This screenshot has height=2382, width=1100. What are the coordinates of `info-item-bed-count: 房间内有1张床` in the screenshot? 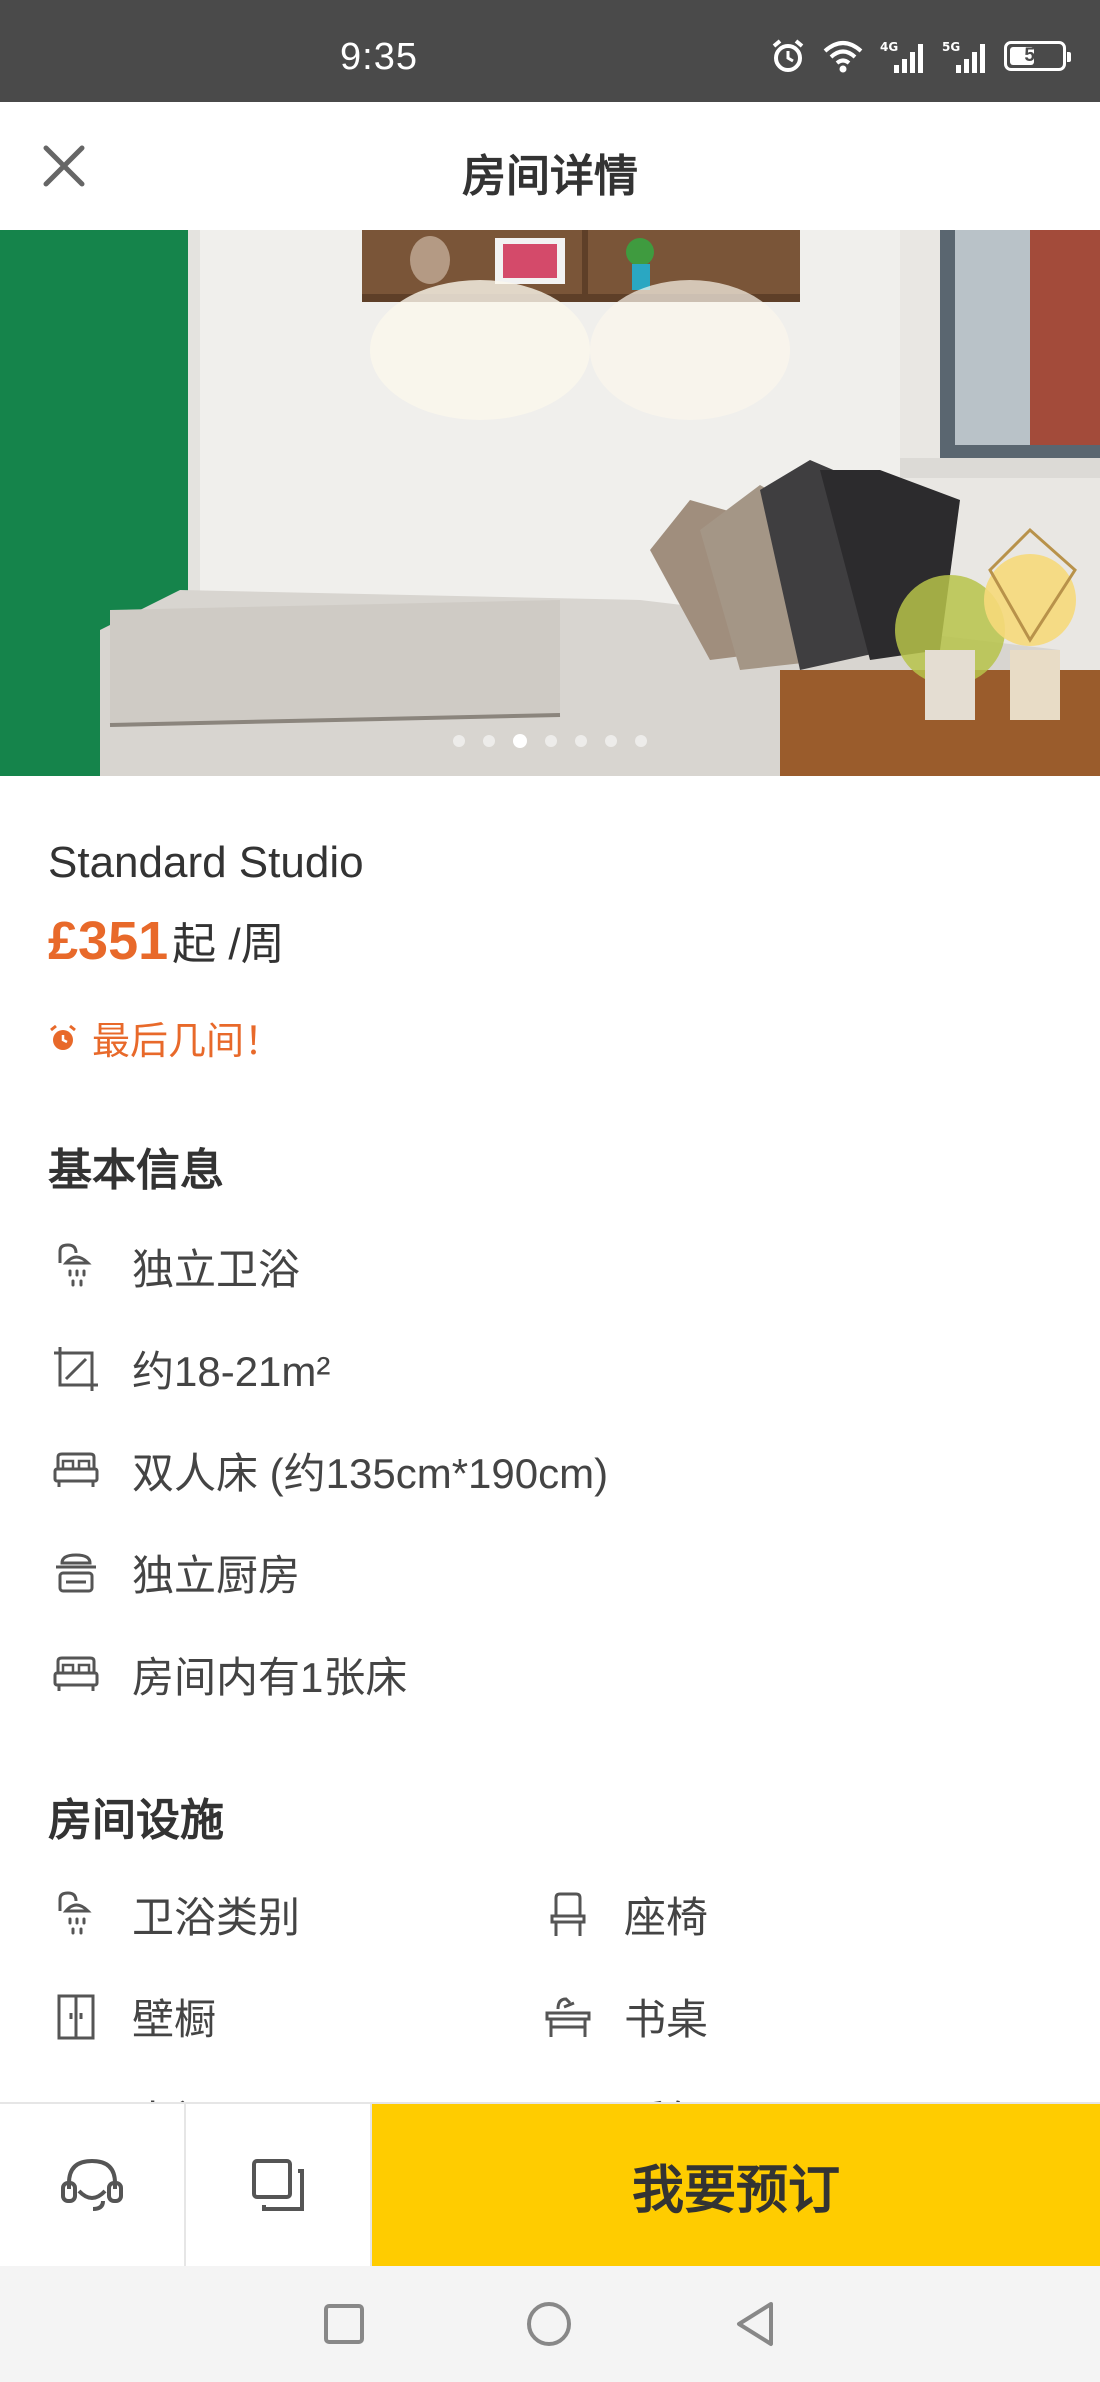 It's located at (227, 1674).